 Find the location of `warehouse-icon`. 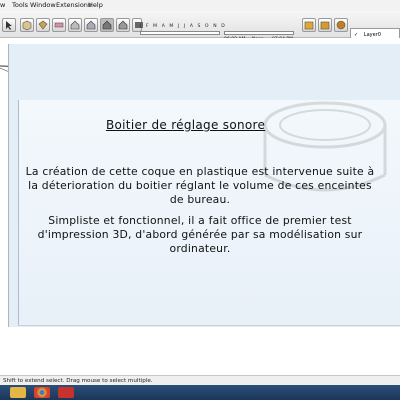

warehouse-icon is located at coordinates (325, 25).